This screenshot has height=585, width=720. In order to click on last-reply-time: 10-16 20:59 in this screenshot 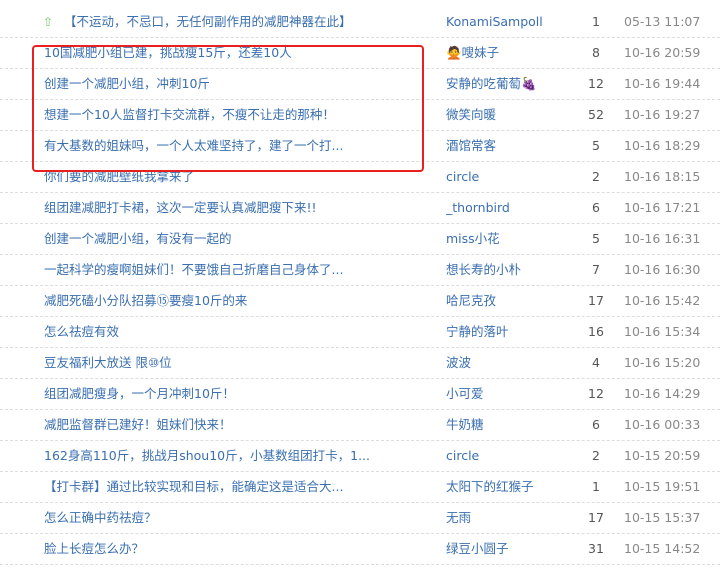, I will do `click(662, 52)`.